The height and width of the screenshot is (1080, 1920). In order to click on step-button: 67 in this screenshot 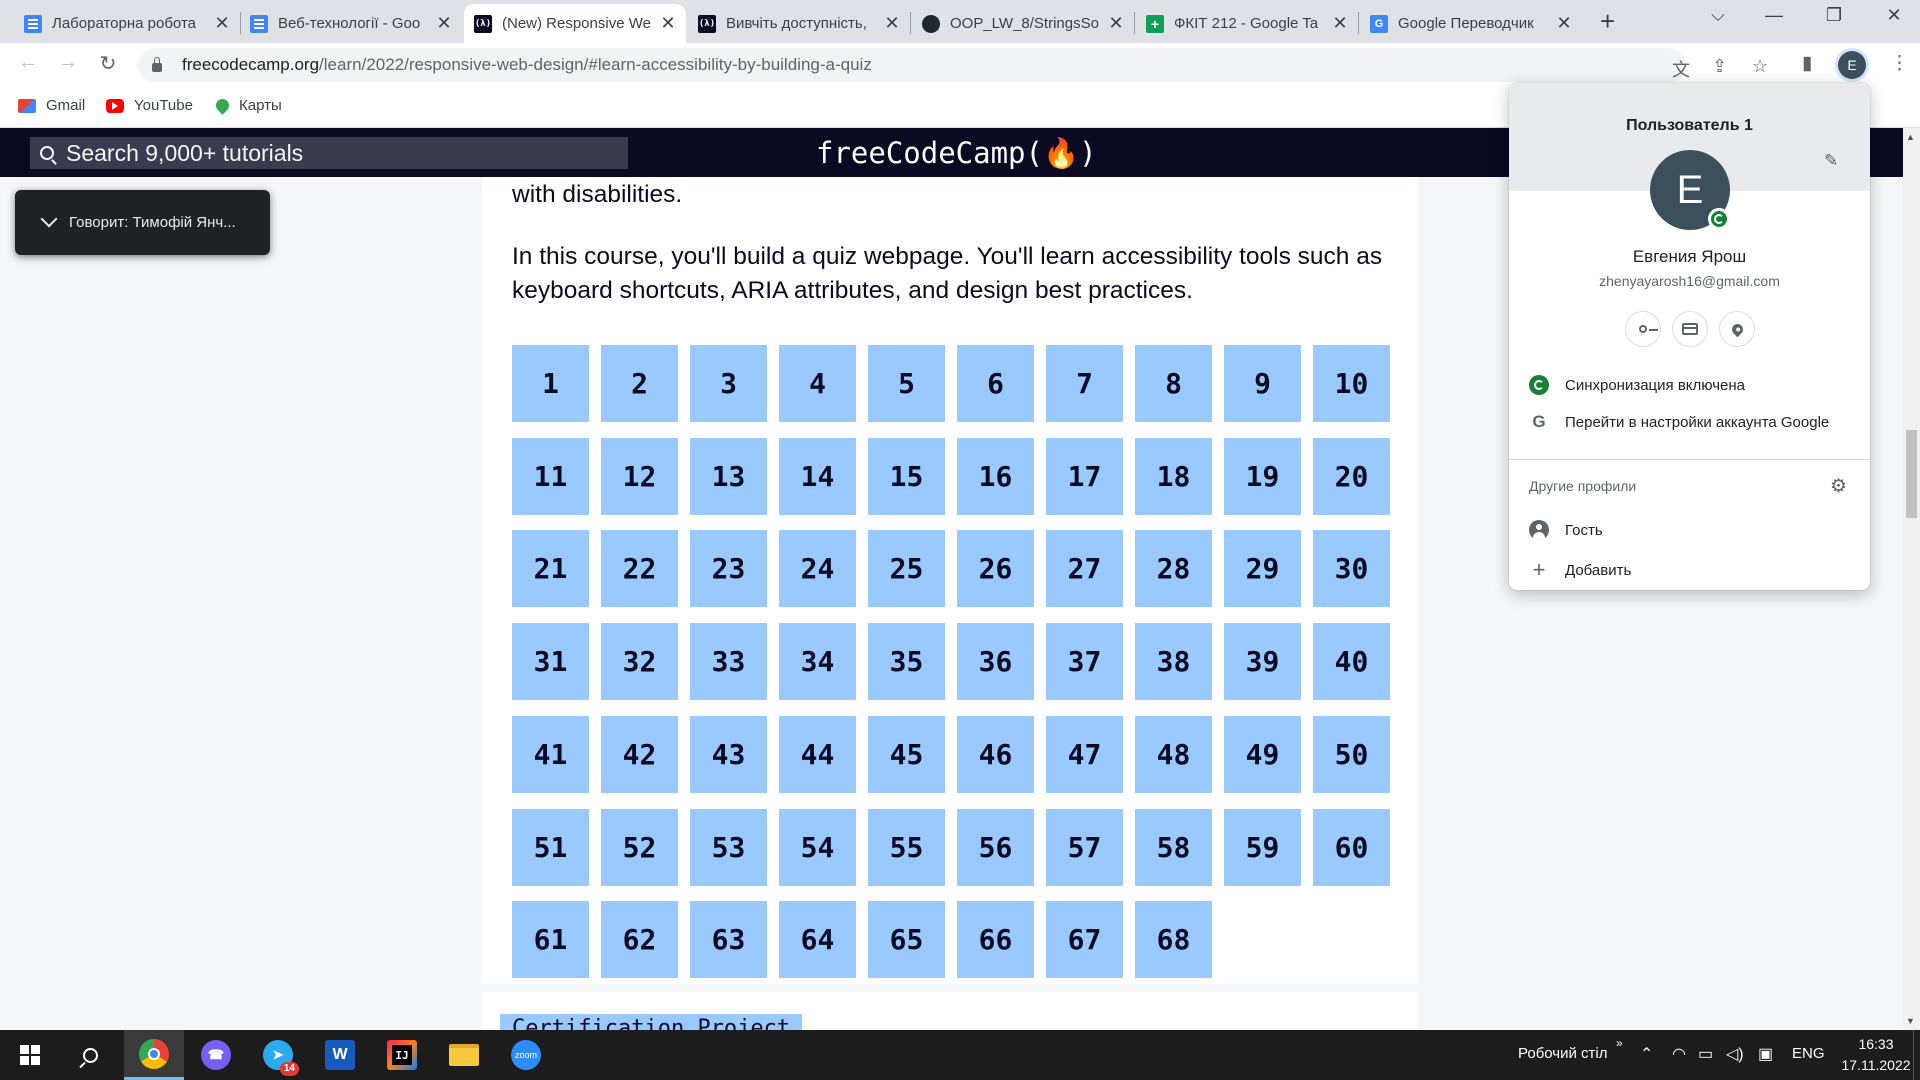, I will do `click(1084, 940)`.